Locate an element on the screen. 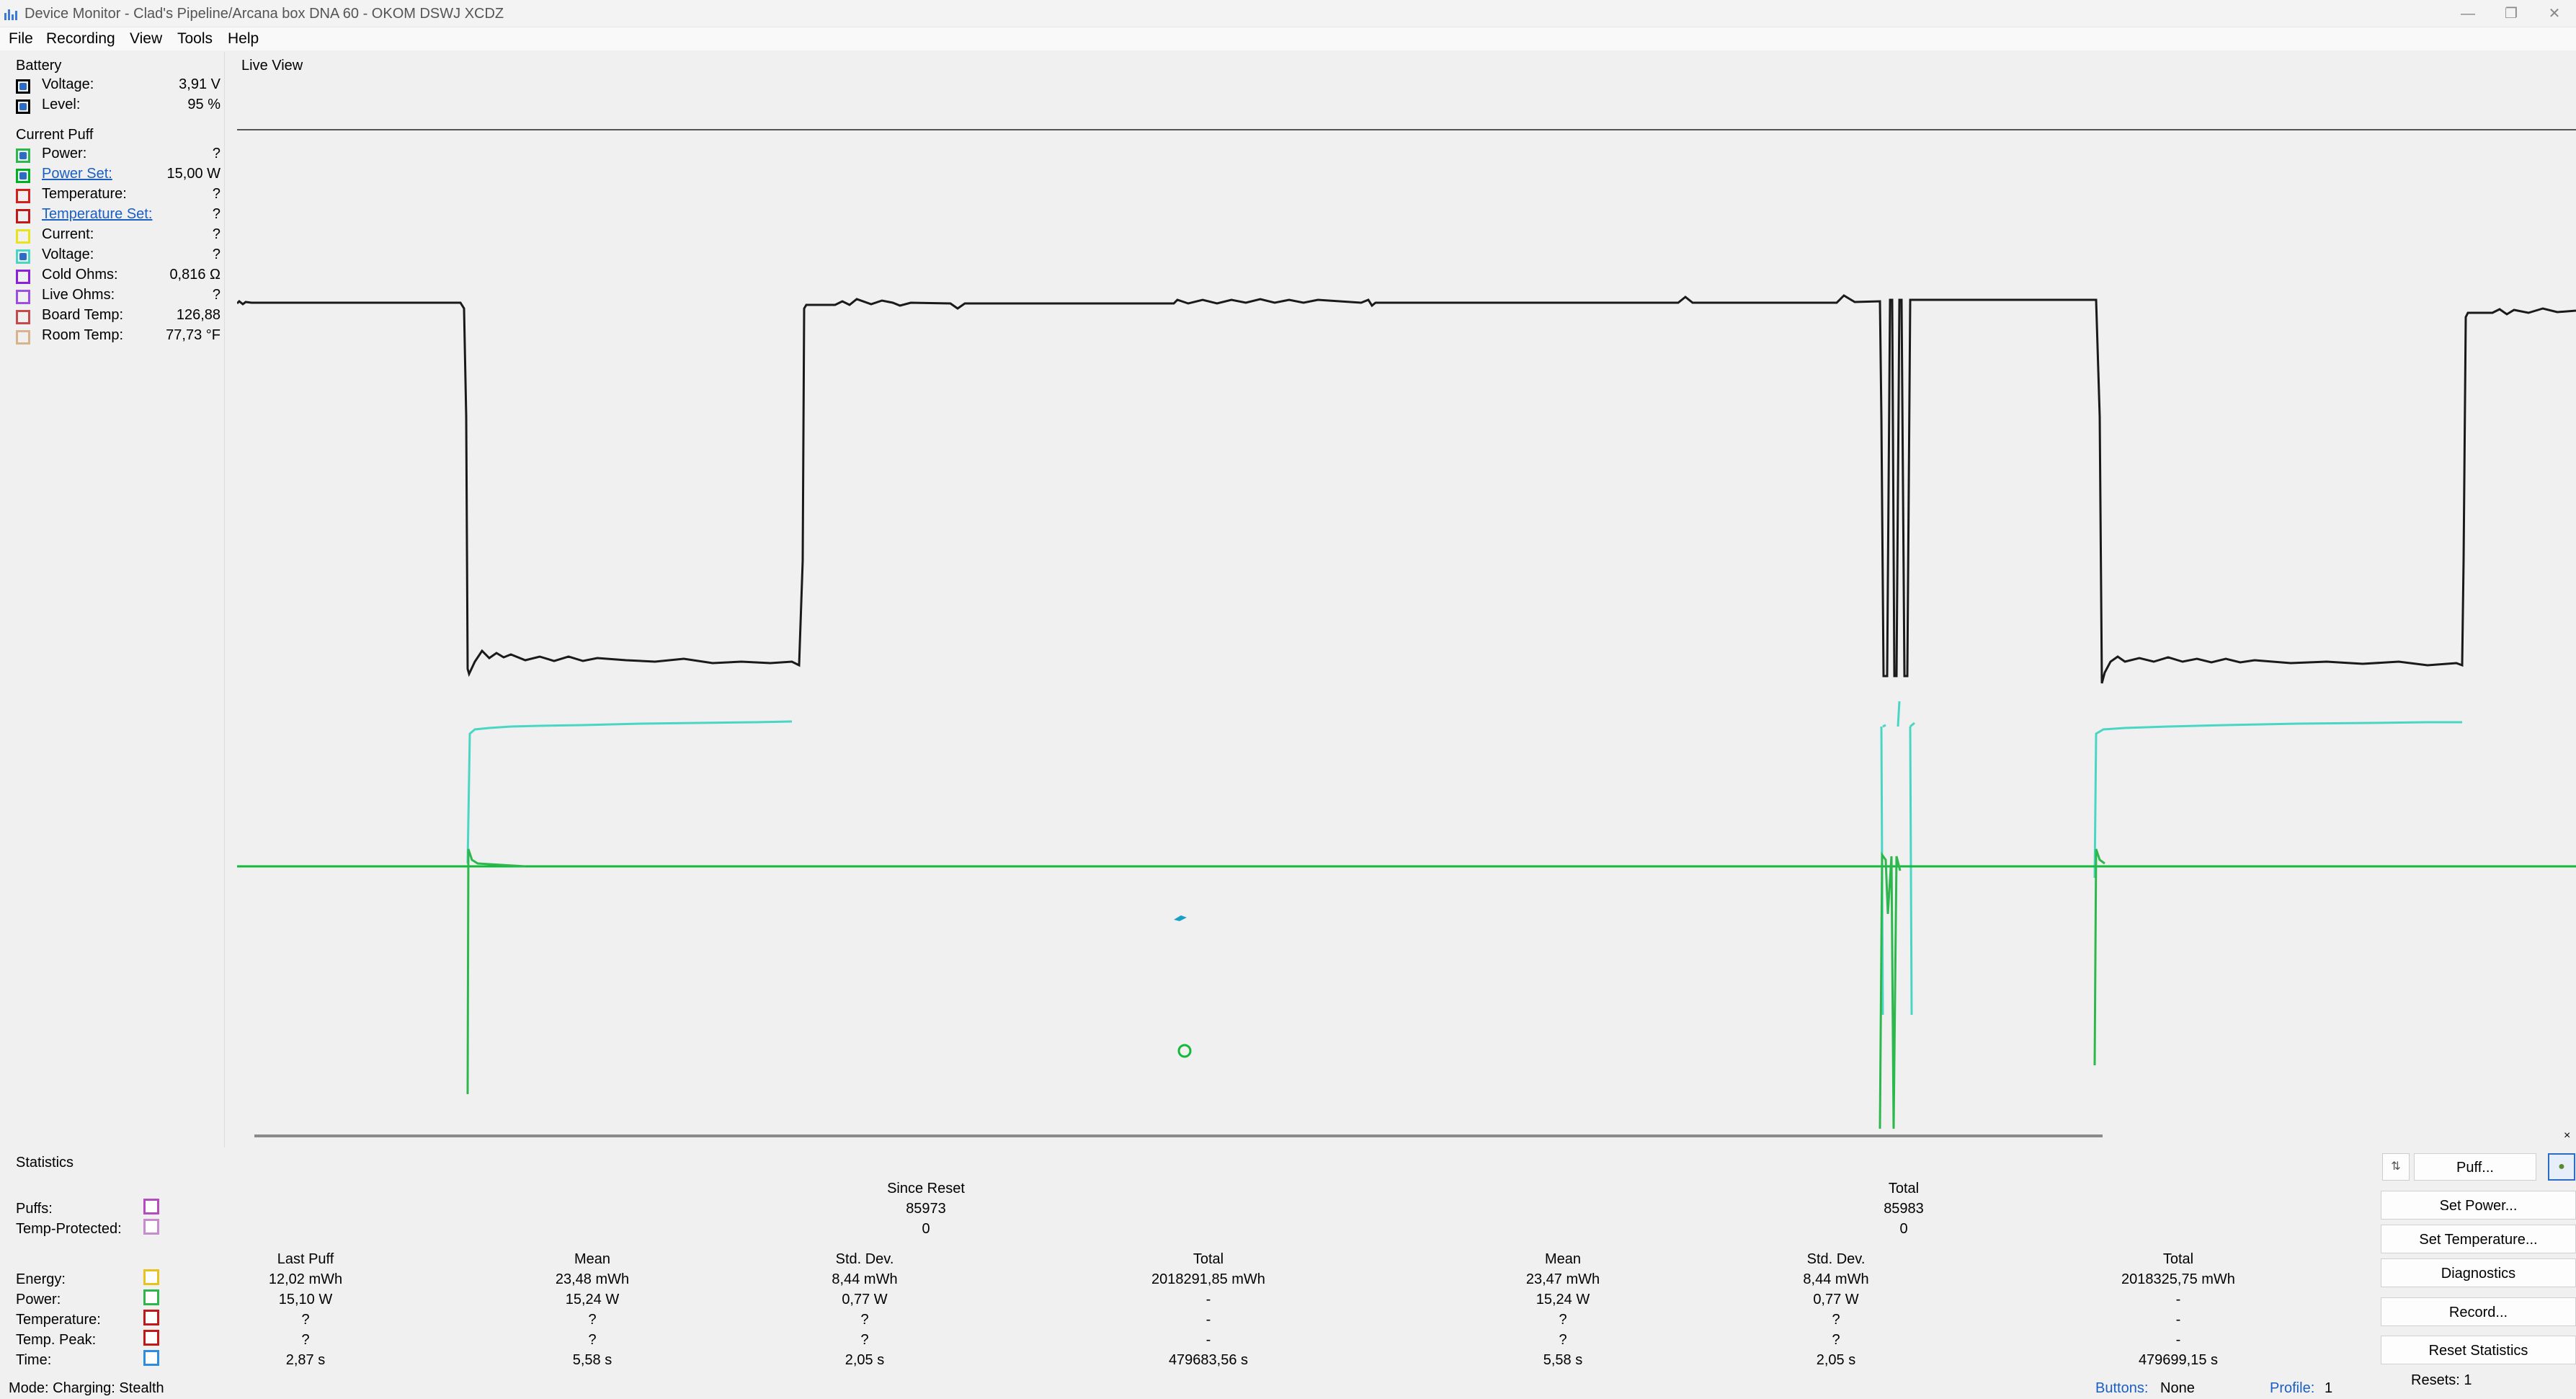 The width and height of the screenshot is (2576, 1399). sensor-label: Cold Ohms: is located at coordinates (80, 275).